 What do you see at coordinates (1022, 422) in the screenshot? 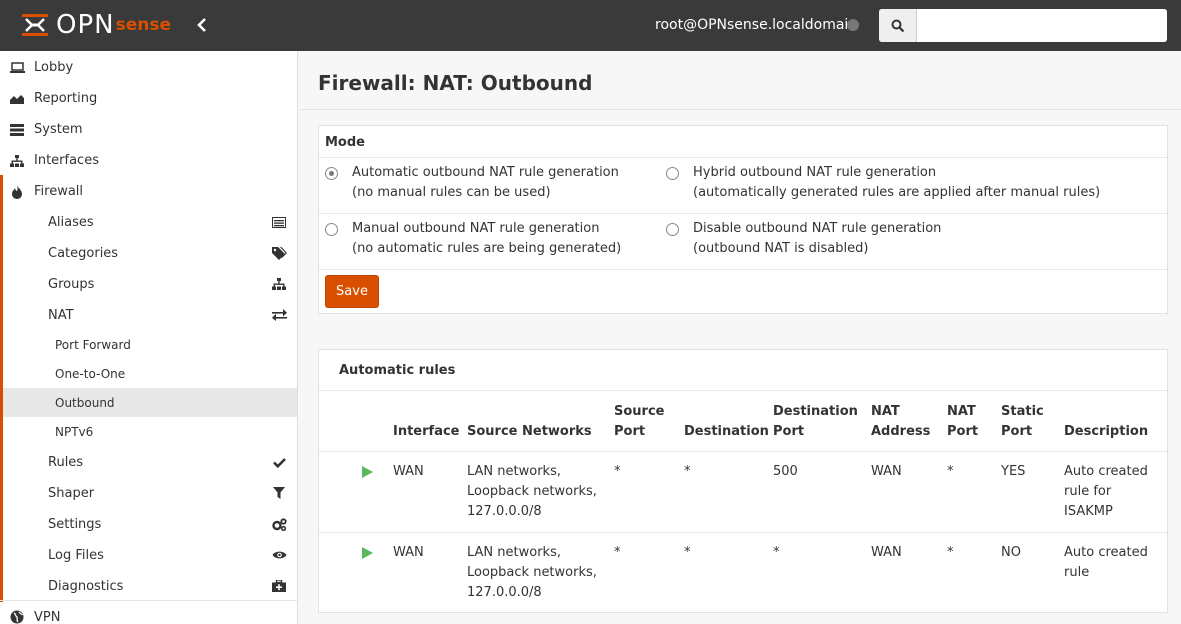
I see `col-header-static-port: Static Port` at bounding box center [1022, 422].